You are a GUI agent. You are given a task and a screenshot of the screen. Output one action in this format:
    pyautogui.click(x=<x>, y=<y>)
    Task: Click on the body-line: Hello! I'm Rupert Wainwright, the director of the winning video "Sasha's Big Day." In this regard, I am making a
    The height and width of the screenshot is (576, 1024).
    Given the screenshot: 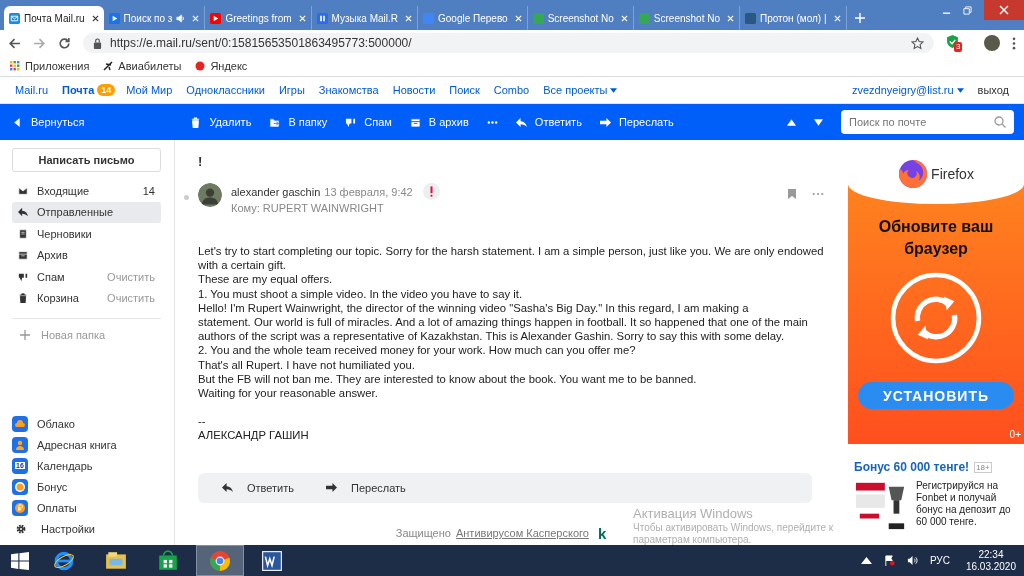 What is the action you would take?
    pyautogui.click(x=474, y=307)
    